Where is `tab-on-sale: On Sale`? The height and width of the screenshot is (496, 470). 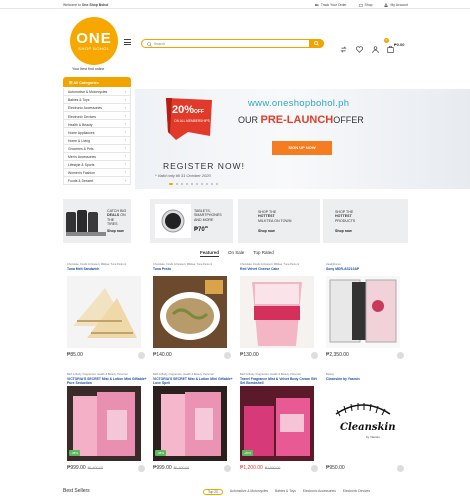 tab-on-sale: On Sale is located at coordinates (236, 253).